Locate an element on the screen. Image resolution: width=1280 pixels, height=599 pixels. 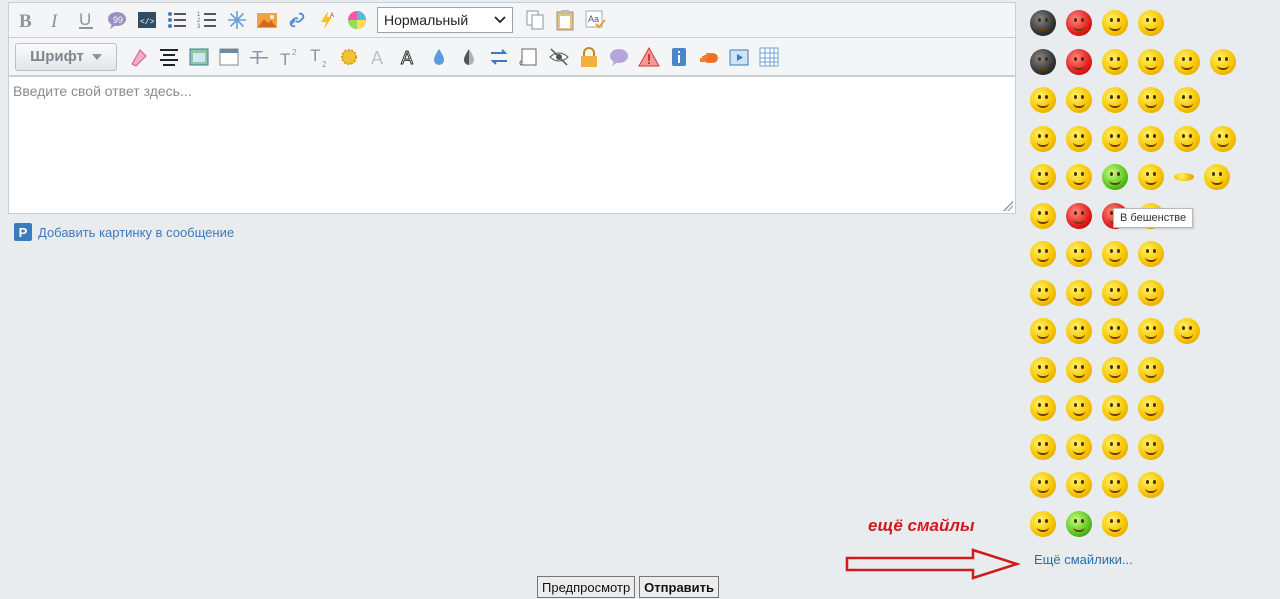
drop-icon is located at coordinates (439, 57).